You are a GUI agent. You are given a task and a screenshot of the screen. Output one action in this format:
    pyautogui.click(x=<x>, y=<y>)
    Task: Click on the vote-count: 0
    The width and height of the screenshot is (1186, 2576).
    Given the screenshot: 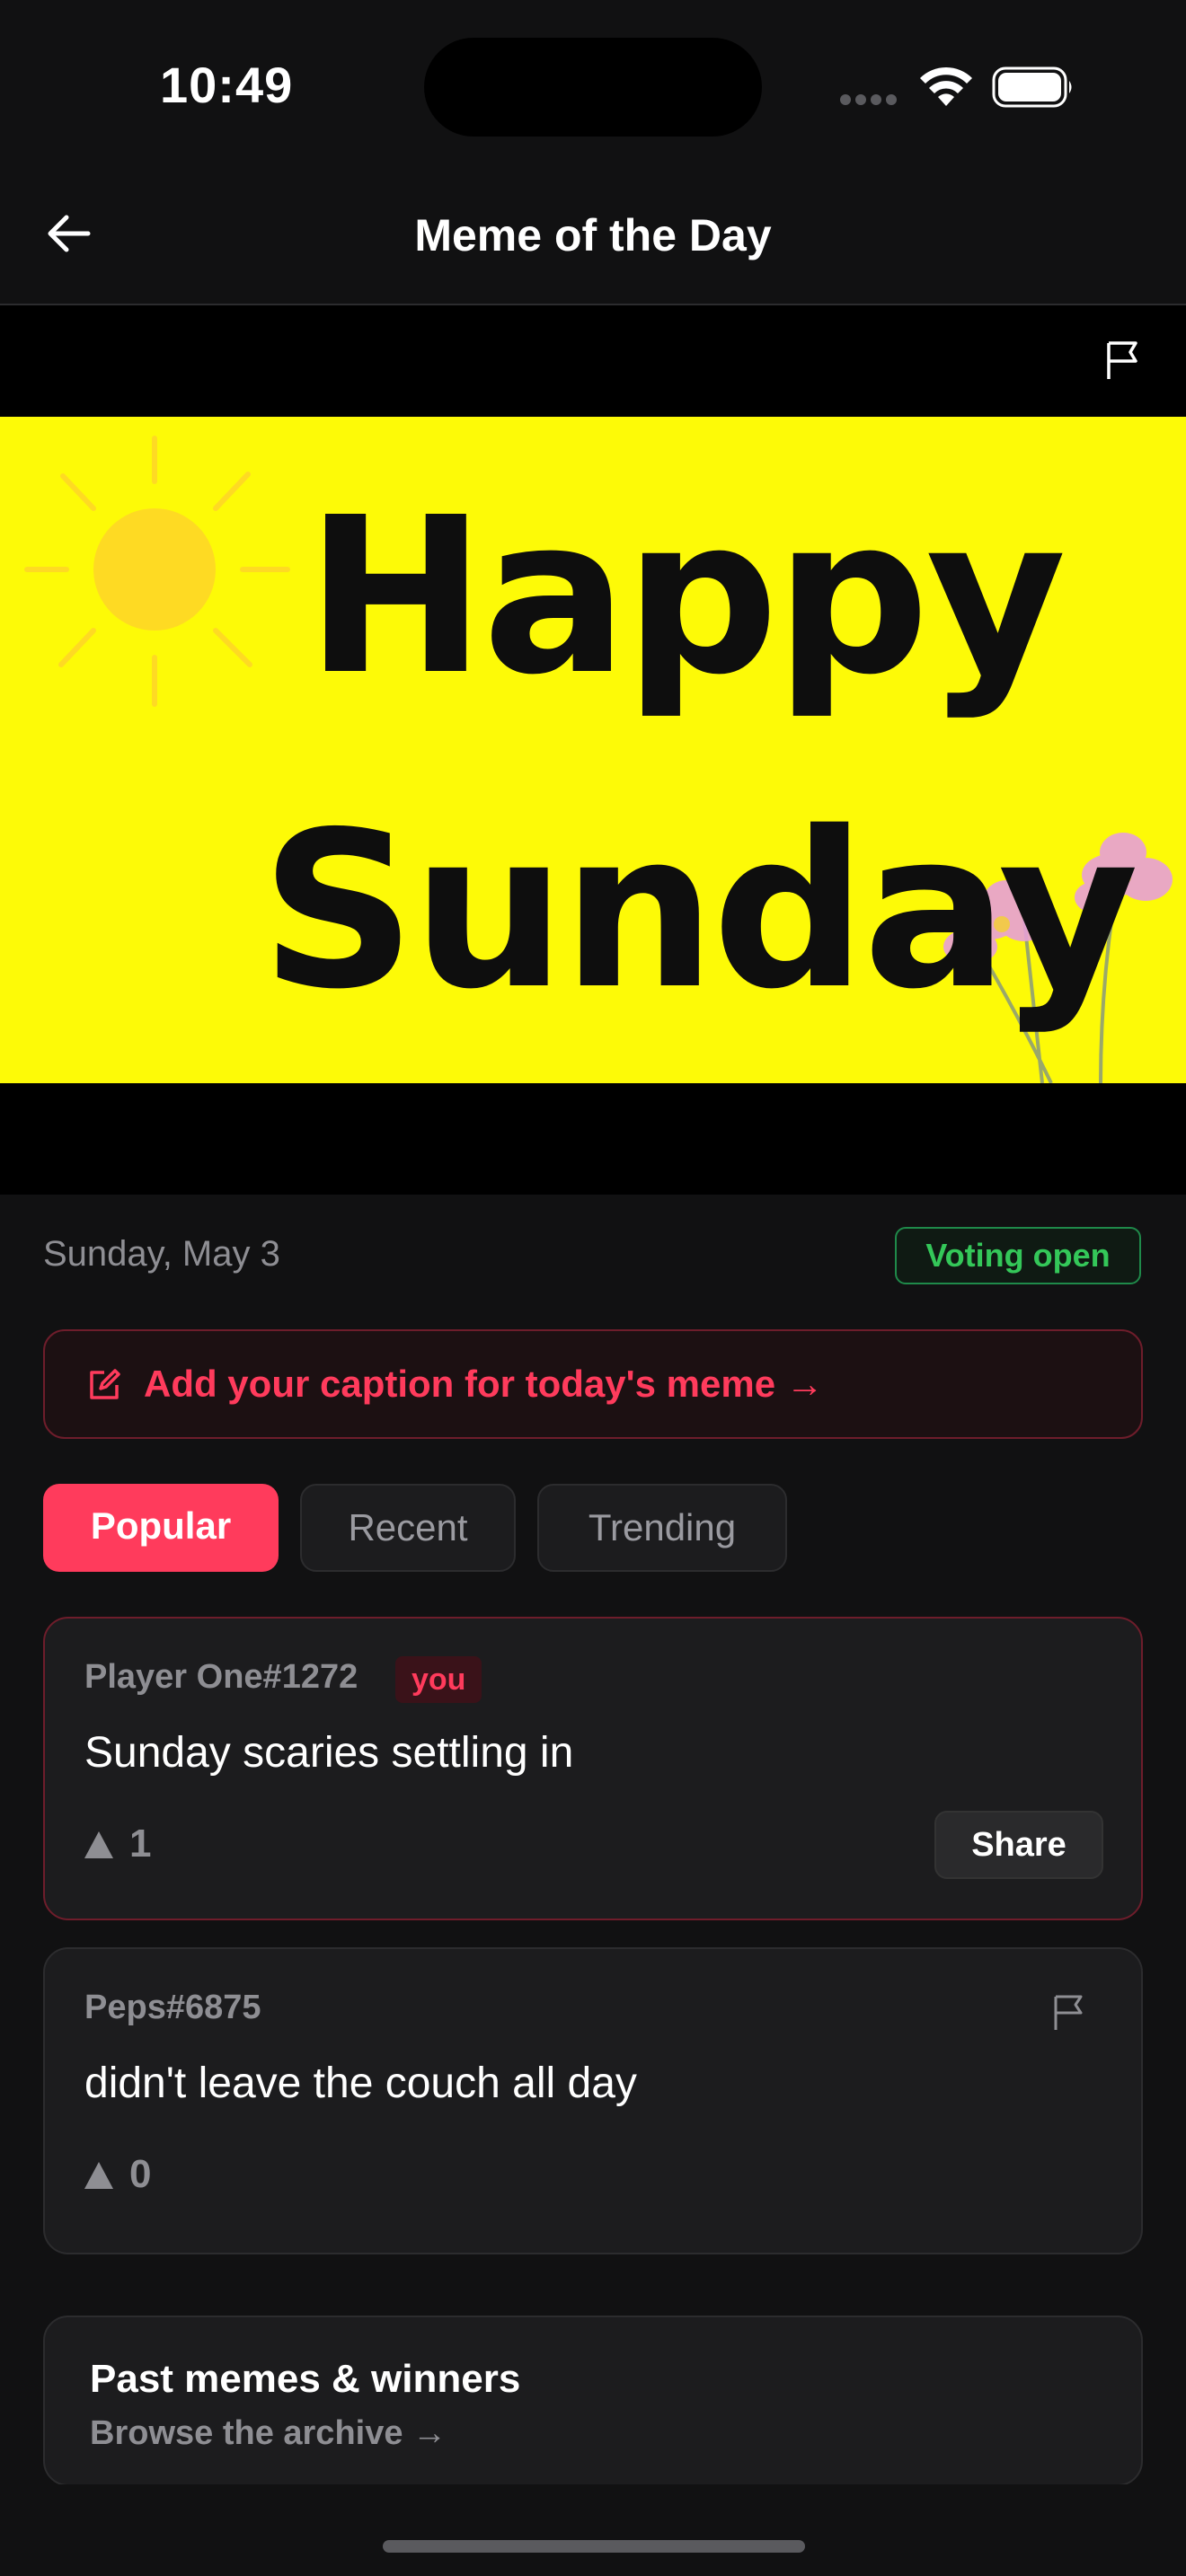 What is the action you would take?
    pyautogui.click(x=140, y=2174)
    